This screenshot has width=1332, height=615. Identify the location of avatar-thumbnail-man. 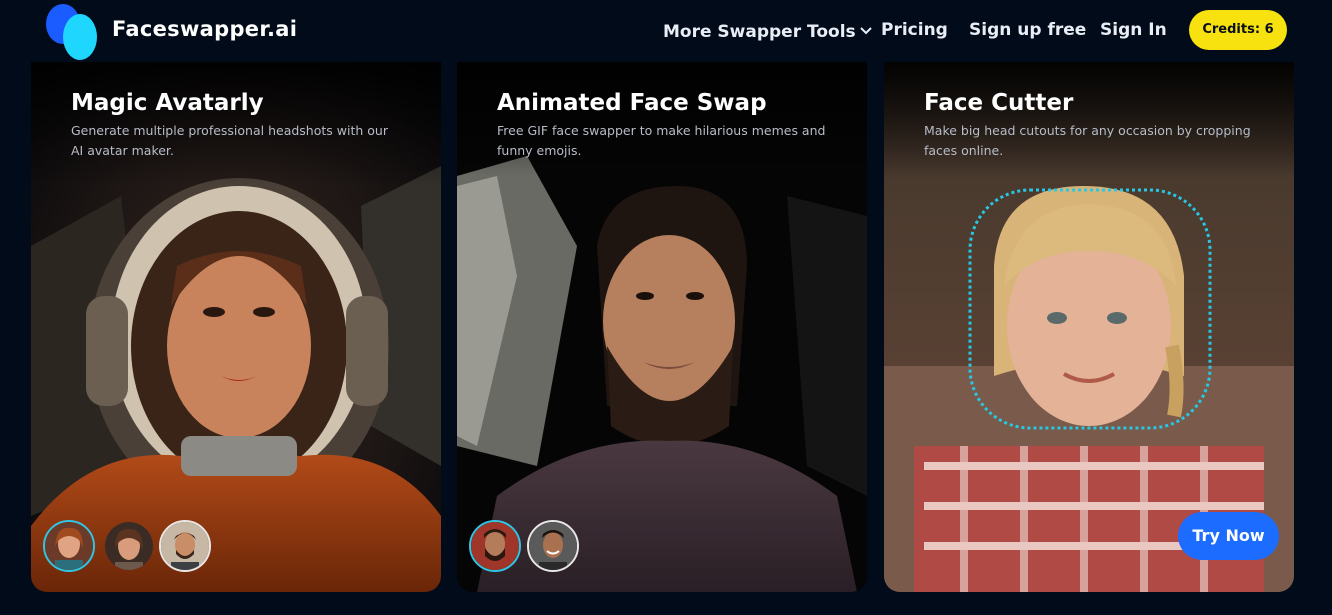
(185, 546).